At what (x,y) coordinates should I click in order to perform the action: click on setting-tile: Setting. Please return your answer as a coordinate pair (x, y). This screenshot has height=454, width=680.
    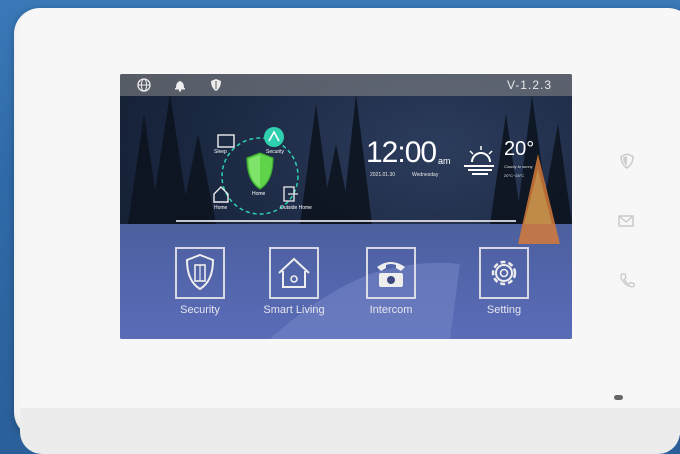
    Looking at the image, I should click on (500, 289).